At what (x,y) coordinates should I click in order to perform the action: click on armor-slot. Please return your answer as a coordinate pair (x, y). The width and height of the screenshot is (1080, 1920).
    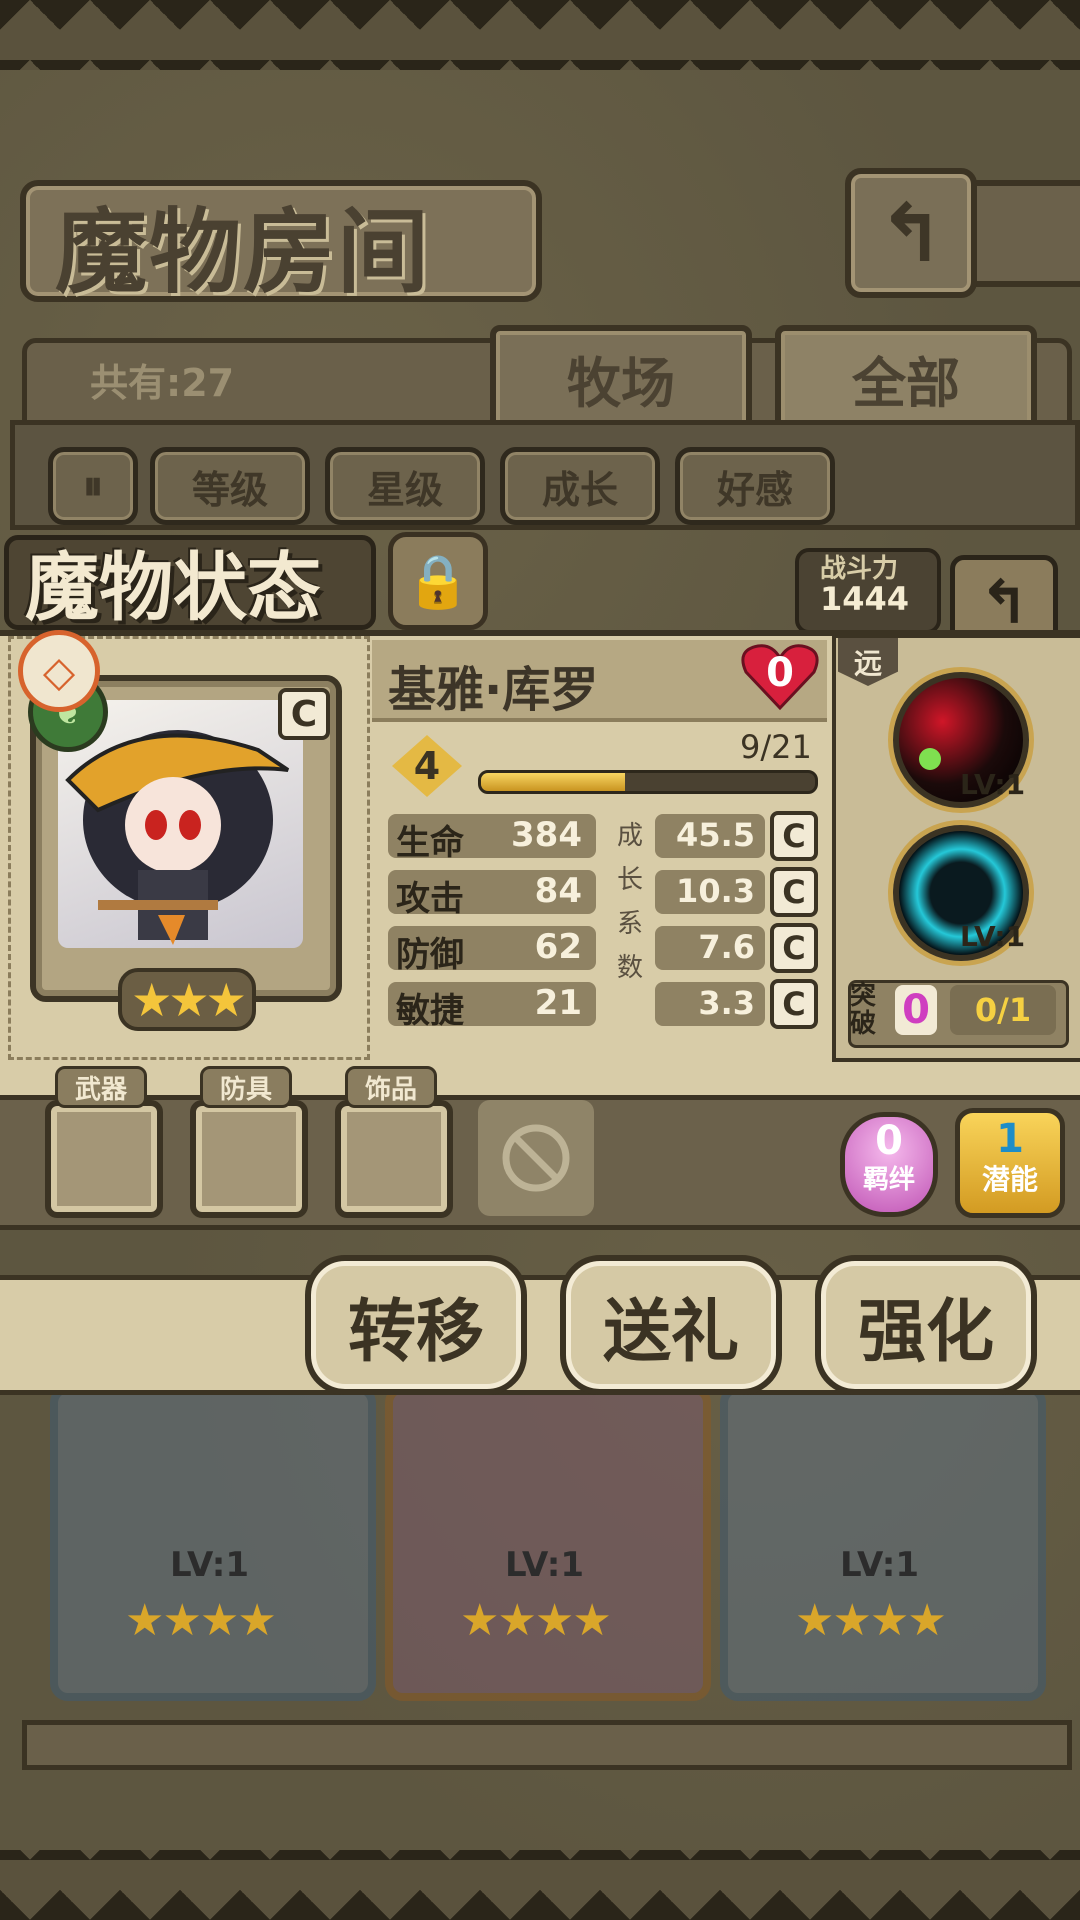
    Looking at the image, I should click on (249, 1159).